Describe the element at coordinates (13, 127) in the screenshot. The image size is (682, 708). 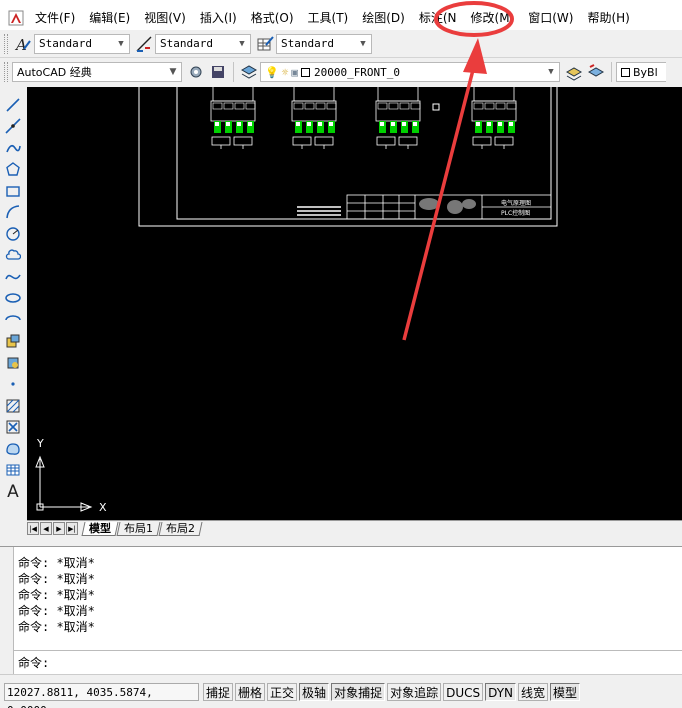
I see `construction-line-icon` at that location.